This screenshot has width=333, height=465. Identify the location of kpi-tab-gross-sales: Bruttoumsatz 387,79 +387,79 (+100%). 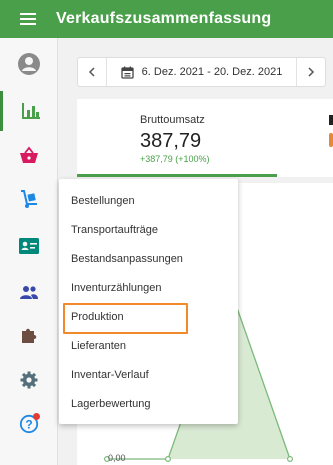
(177, 138).